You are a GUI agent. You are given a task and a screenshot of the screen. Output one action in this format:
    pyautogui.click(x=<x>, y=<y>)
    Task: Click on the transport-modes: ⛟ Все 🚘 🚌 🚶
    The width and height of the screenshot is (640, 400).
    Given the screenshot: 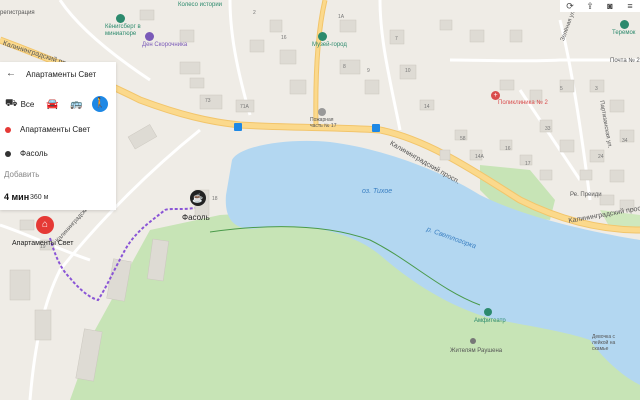 What is the action you would take?
    pyautogui.click(x=58, y=105)
    